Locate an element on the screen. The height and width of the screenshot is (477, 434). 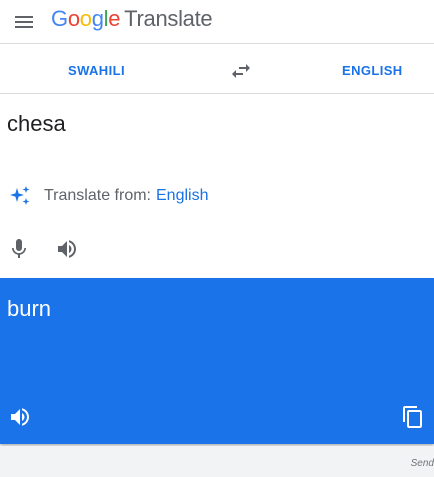
suggestion-label: Translate from: is located at coordinates (97, 195).